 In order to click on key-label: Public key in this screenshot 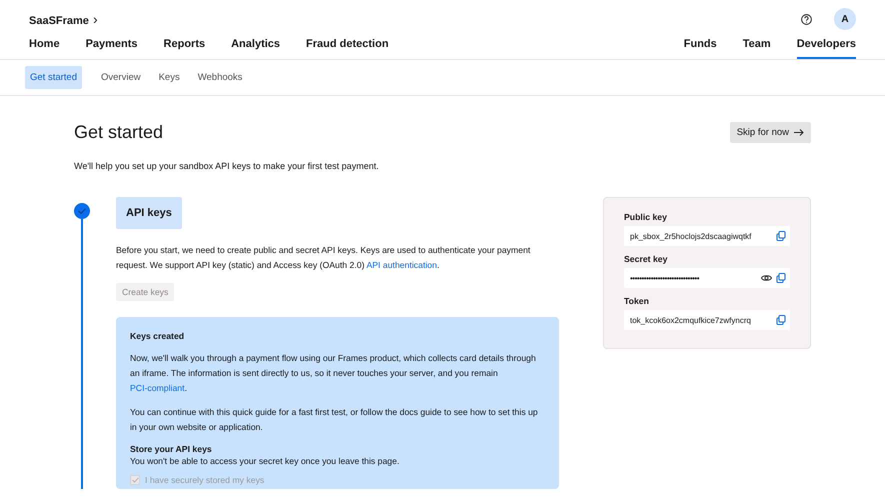, I will do `click(646, 217)`.